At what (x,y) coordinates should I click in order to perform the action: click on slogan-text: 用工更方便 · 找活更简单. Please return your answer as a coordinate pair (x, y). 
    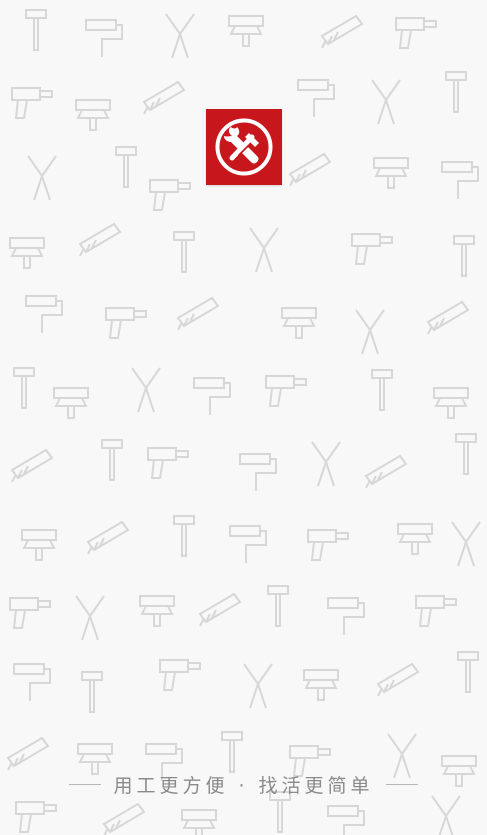
    Looking at the image, I should click on (243, 785).